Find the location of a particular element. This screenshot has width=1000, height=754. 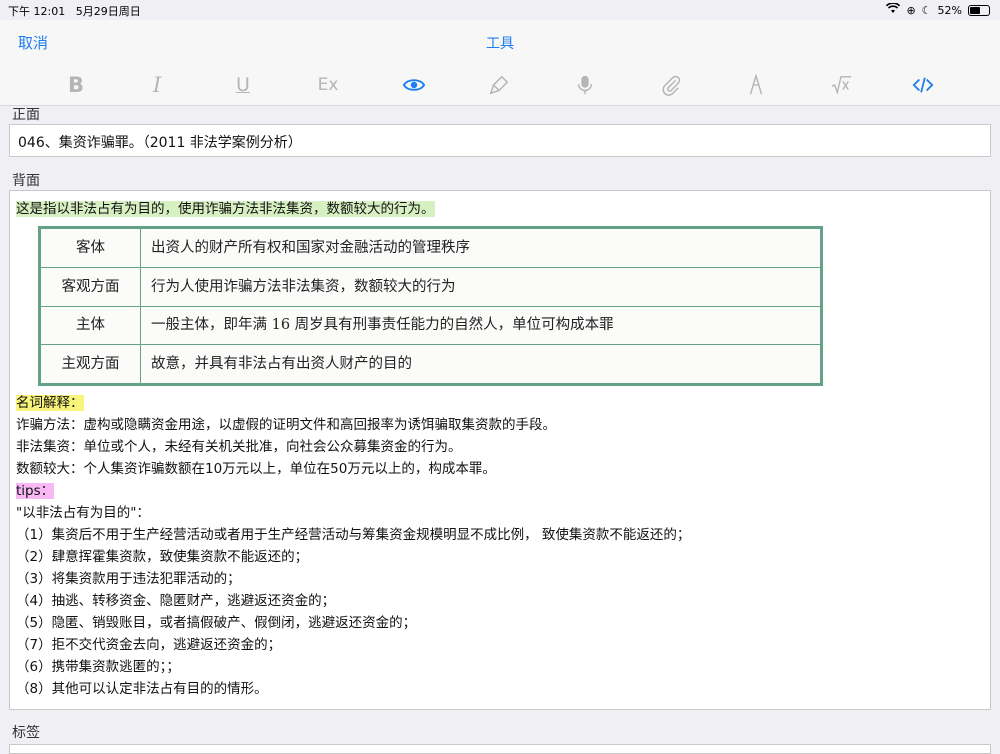

tips-heading: tips： is located at coordinates (35, 491).